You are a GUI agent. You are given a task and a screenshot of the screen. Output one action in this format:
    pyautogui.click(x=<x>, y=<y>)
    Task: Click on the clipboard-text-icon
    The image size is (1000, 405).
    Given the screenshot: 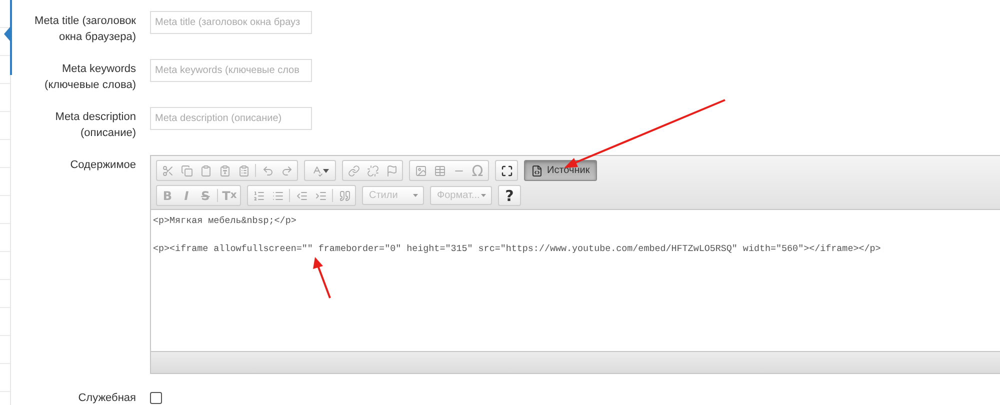 What is the action you would take?
    pyautogui.click(x=224, y=170)
    